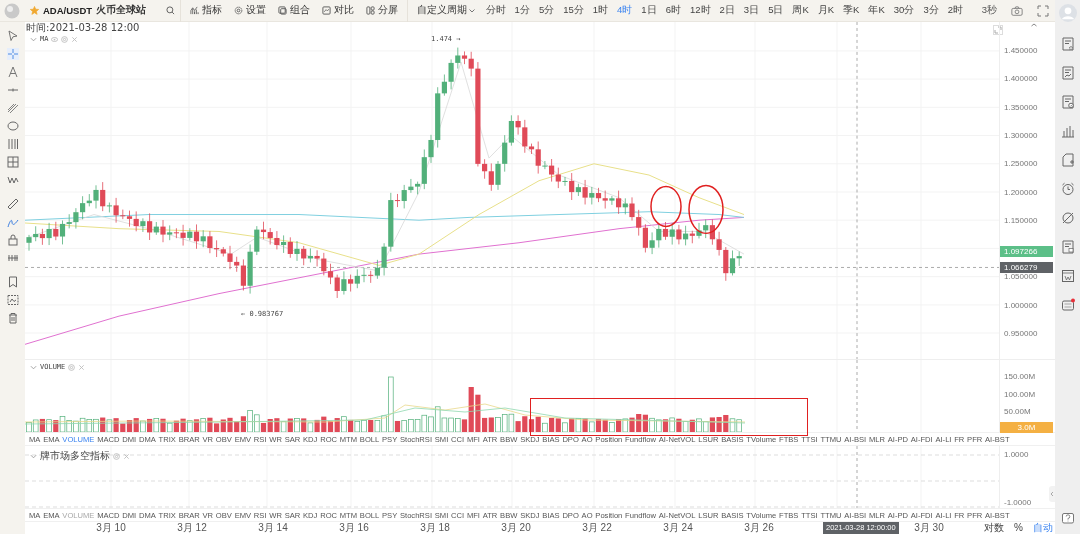  What do you see at coordinates (904, 10) in the screenshot?
I see `period-tab: 30分` at bounding box center [904, 10].